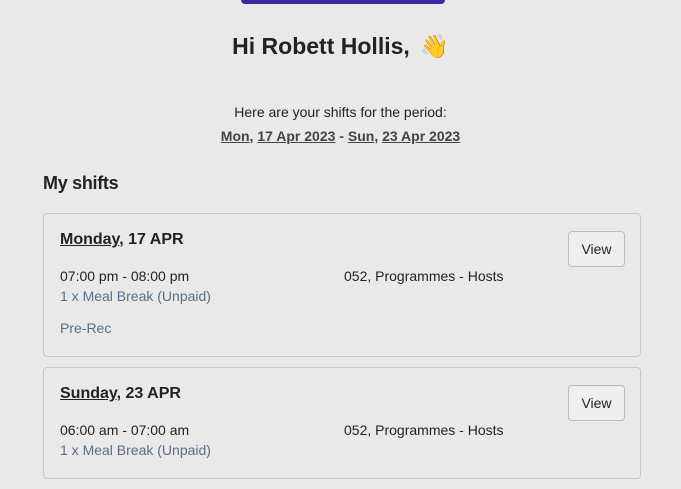 The image size is (681, 489). Describe the element at coordinates (90, 239) in the screenshot. I see `shift-day: Monday` at that location.